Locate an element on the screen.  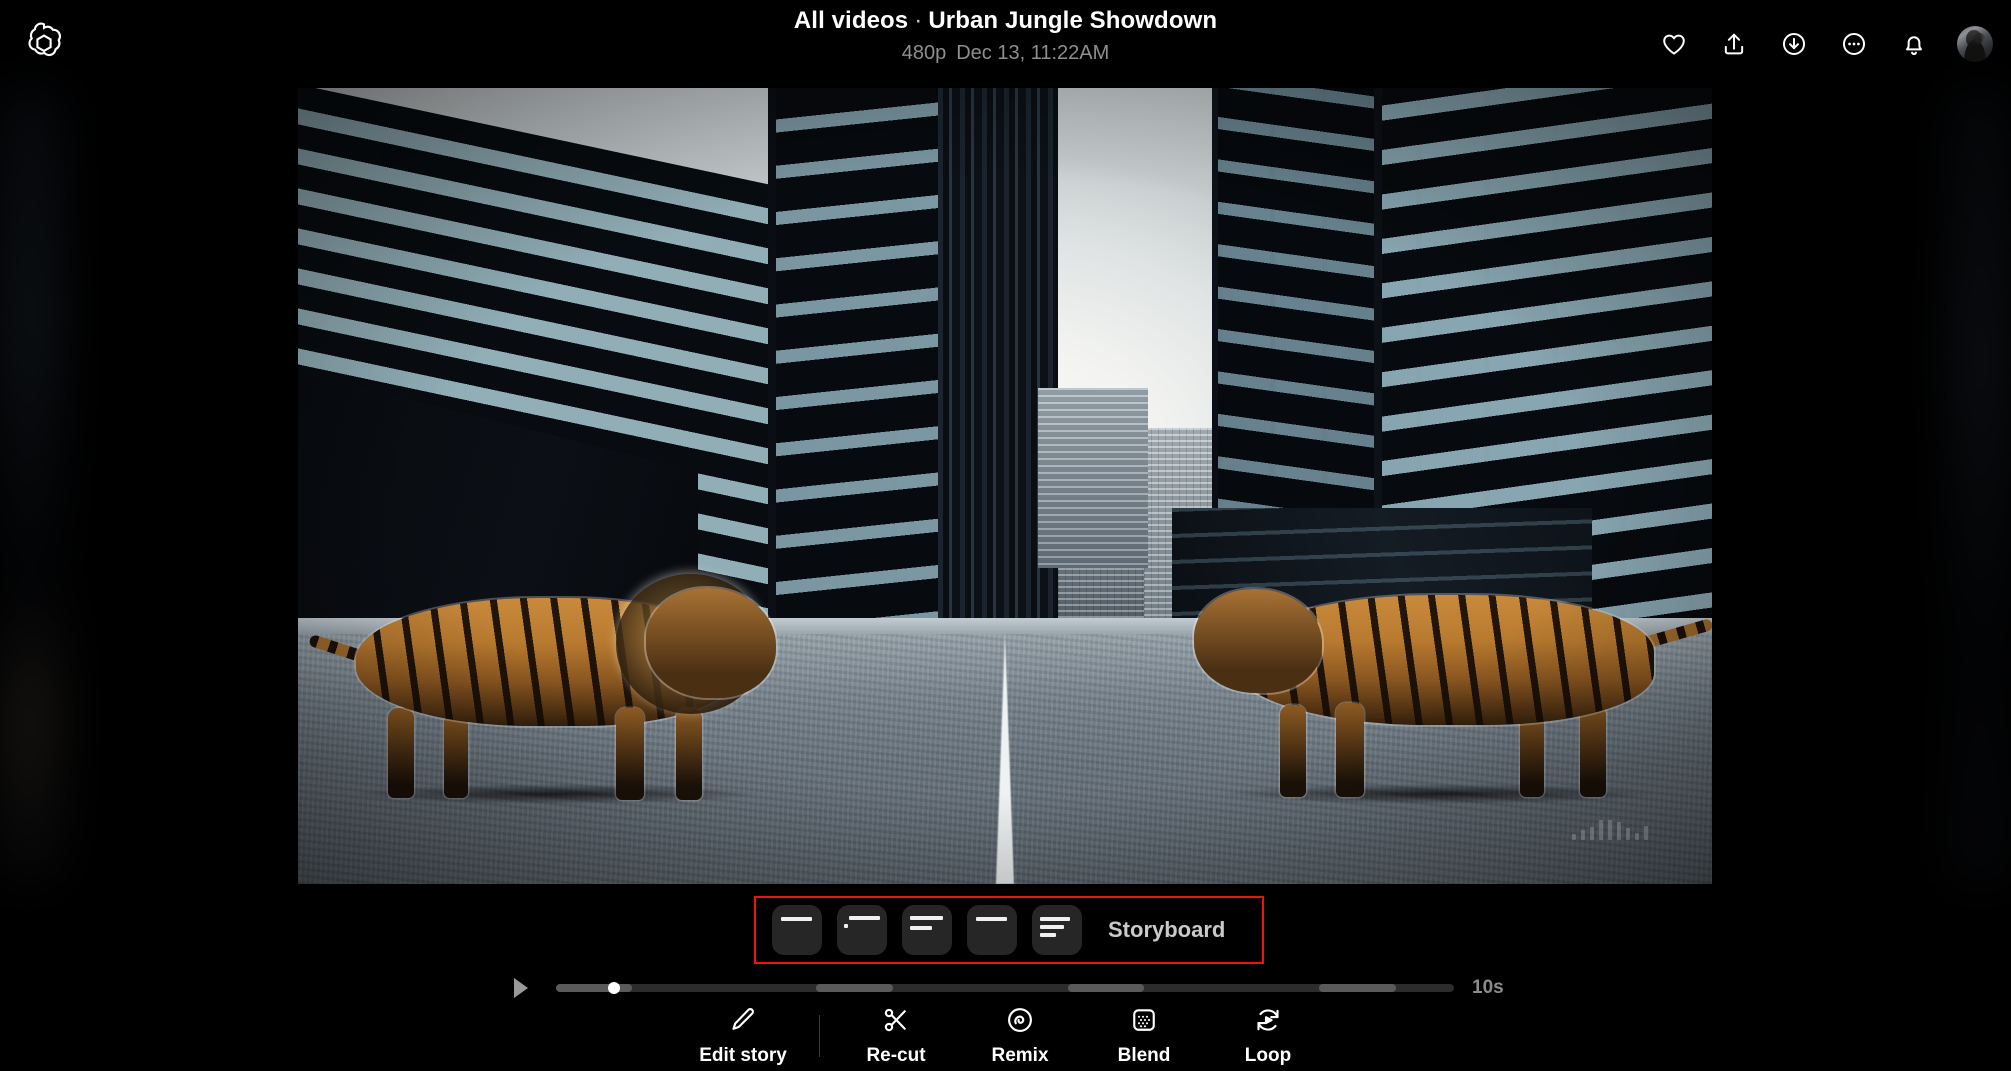
avatar is located at coordinates (1975, 44).